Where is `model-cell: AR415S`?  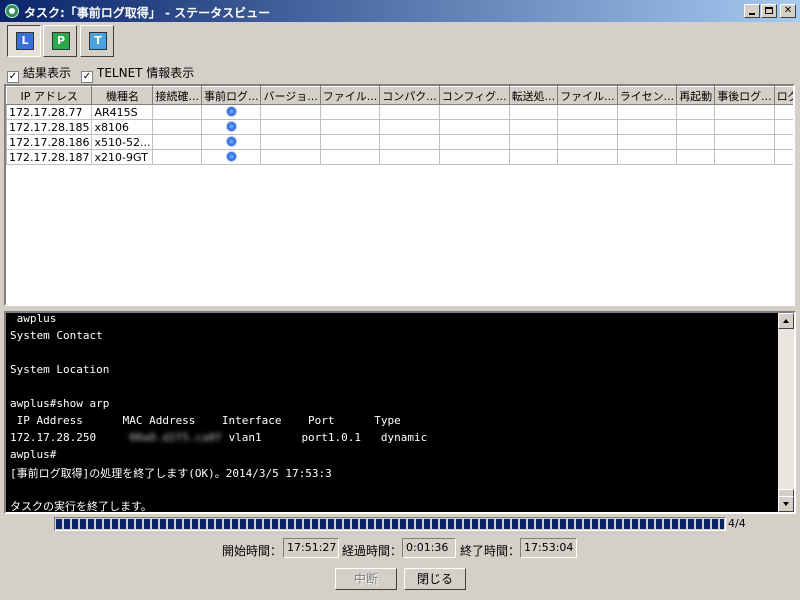
model-cell: AR415S is located at coordinates (122, 112).